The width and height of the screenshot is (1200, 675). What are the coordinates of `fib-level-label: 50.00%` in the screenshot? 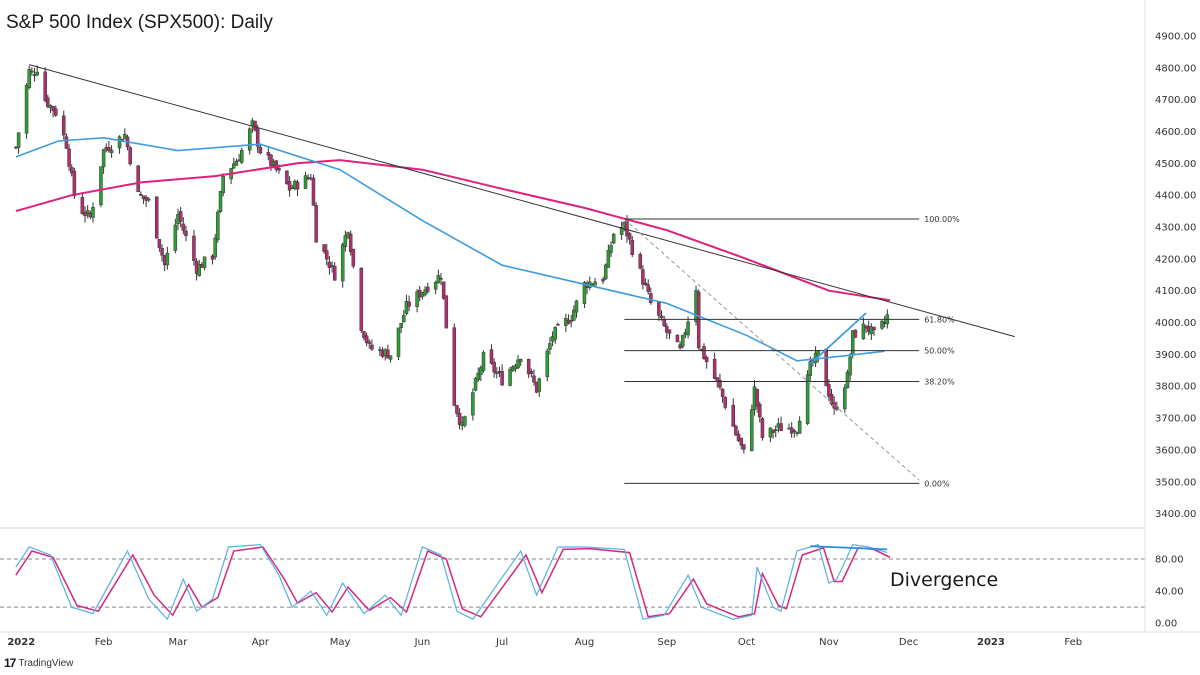 It's located at (939, 351).